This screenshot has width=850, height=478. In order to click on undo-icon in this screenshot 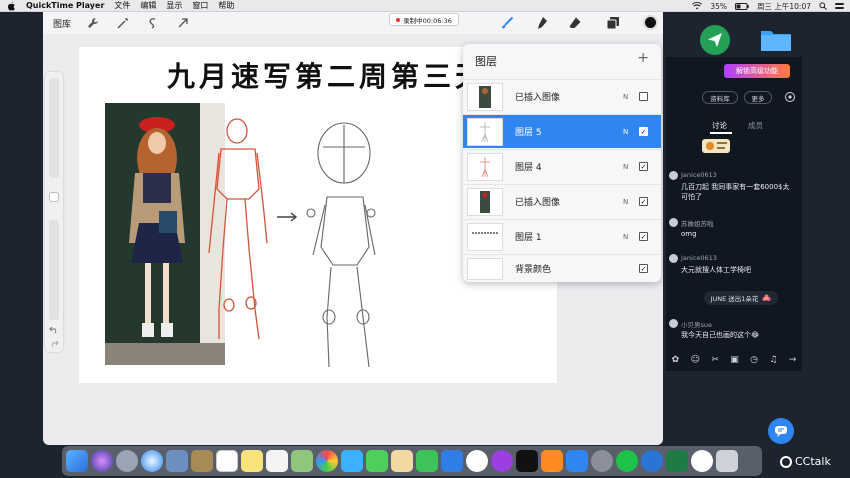, I will do `click(54, 330)`.